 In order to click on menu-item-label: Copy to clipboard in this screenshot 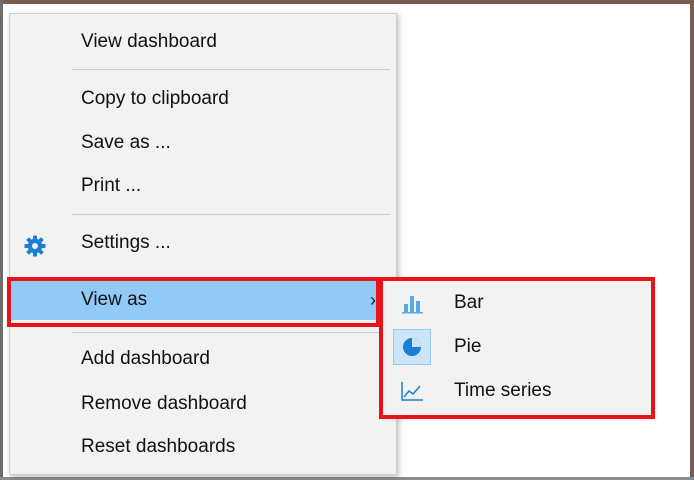, I will do `click(155, 98)`.